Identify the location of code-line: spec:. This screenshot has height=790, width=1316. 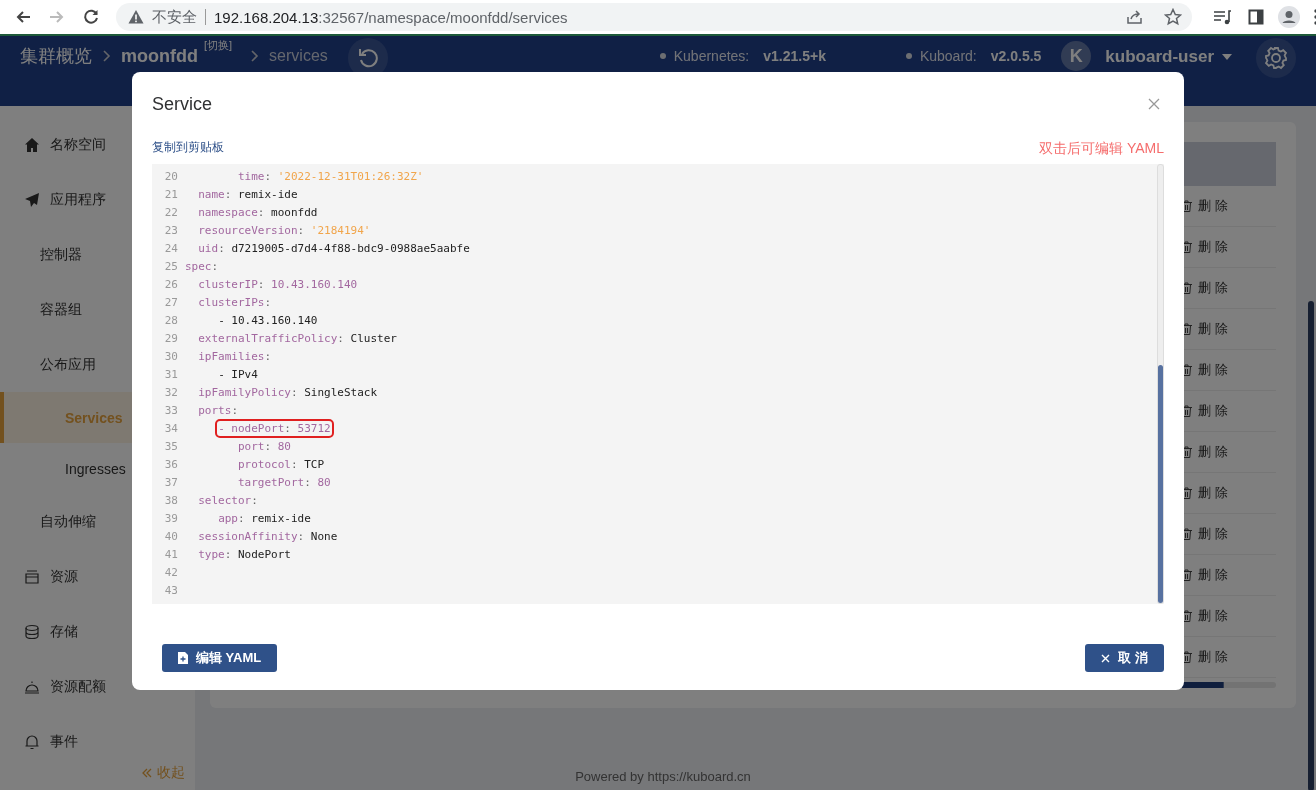
(202, 266).